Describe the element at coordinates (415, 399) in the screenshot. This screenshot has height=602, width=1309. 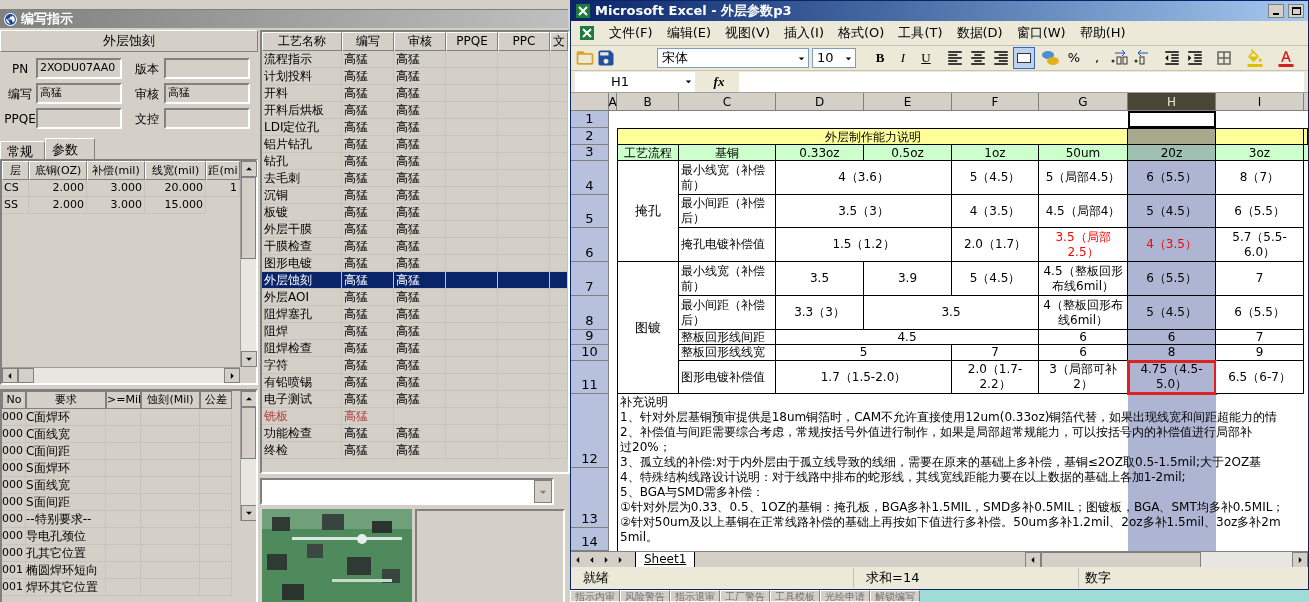
I see `table-row: 电子测试 高猛 高猛` at that location.